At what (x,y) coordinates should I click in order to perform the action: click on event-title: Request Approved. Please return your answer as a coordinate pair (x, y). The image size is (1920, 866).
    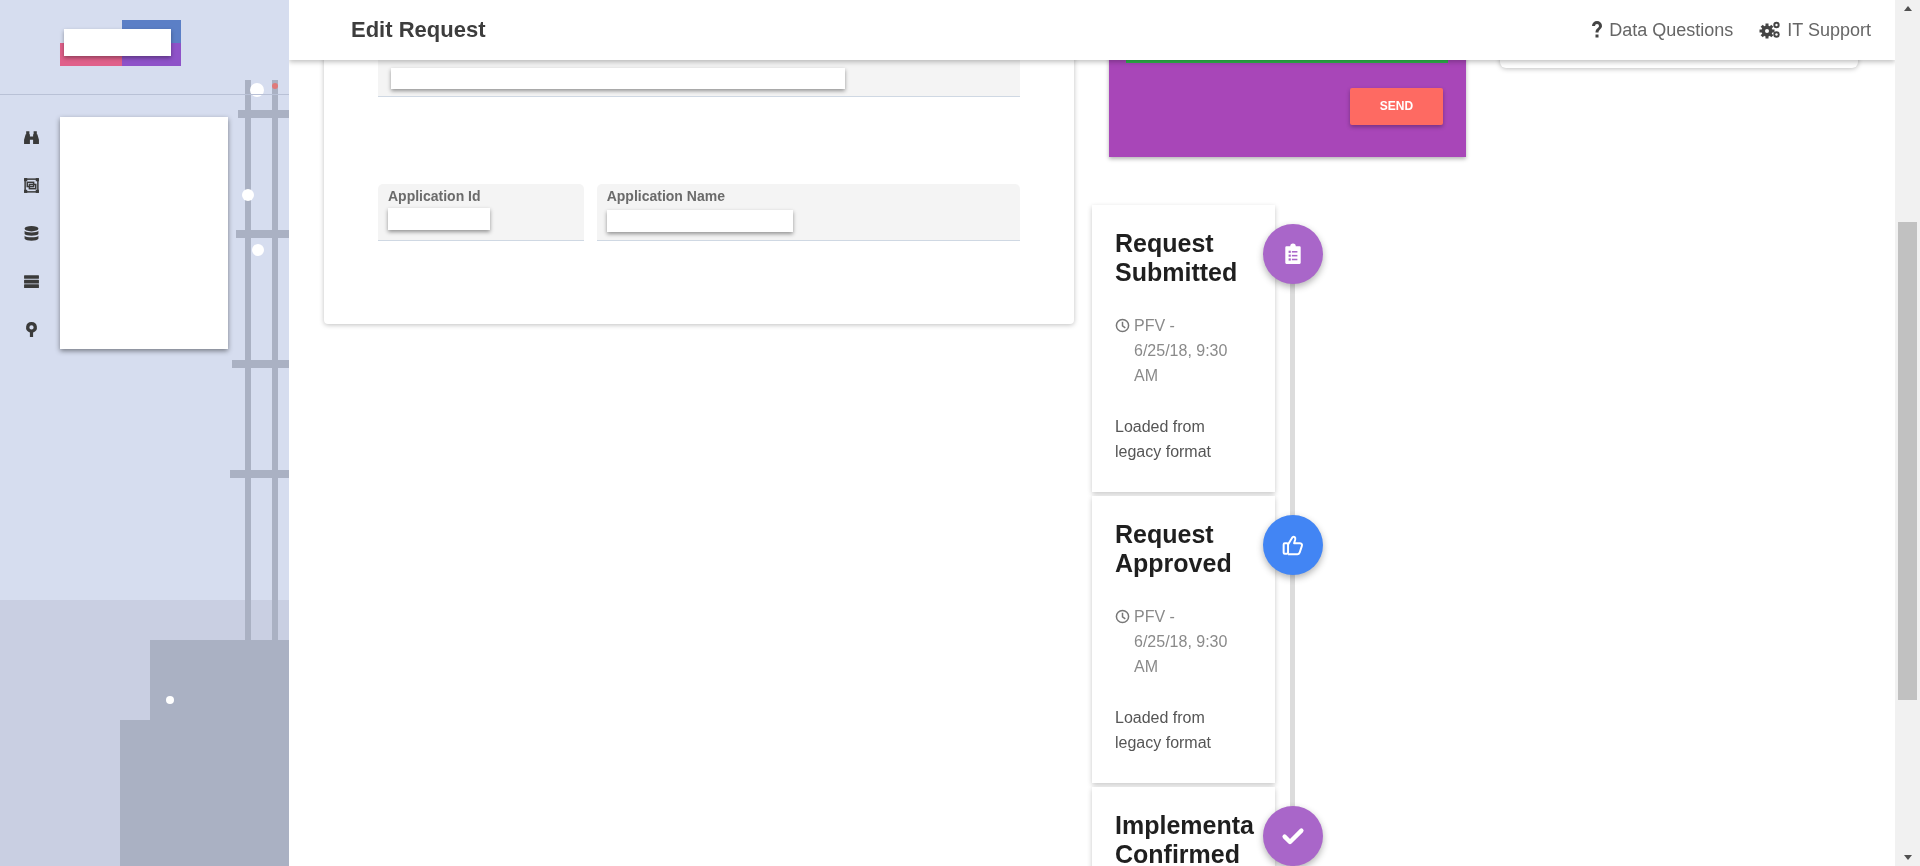
    Looking at the image, I should click on (1174, 549).